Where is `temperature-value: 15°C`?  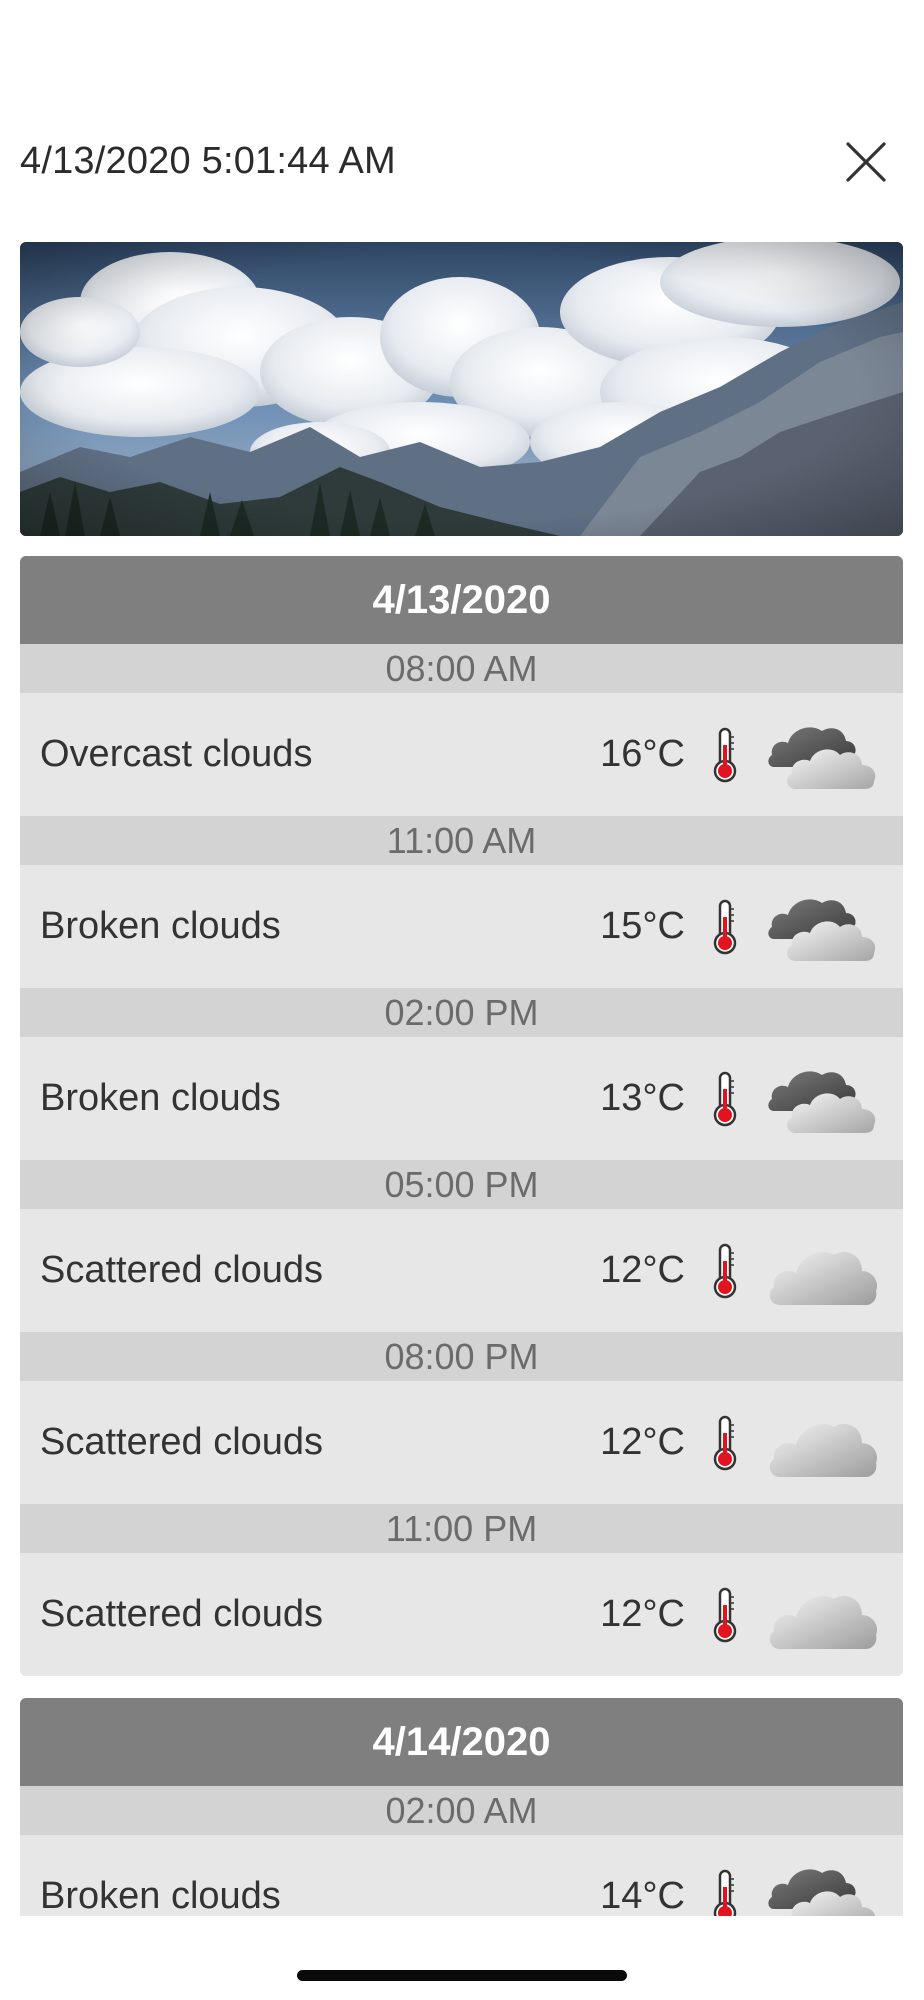
temperature-value: 15°C is located at coordinates (642, 926).